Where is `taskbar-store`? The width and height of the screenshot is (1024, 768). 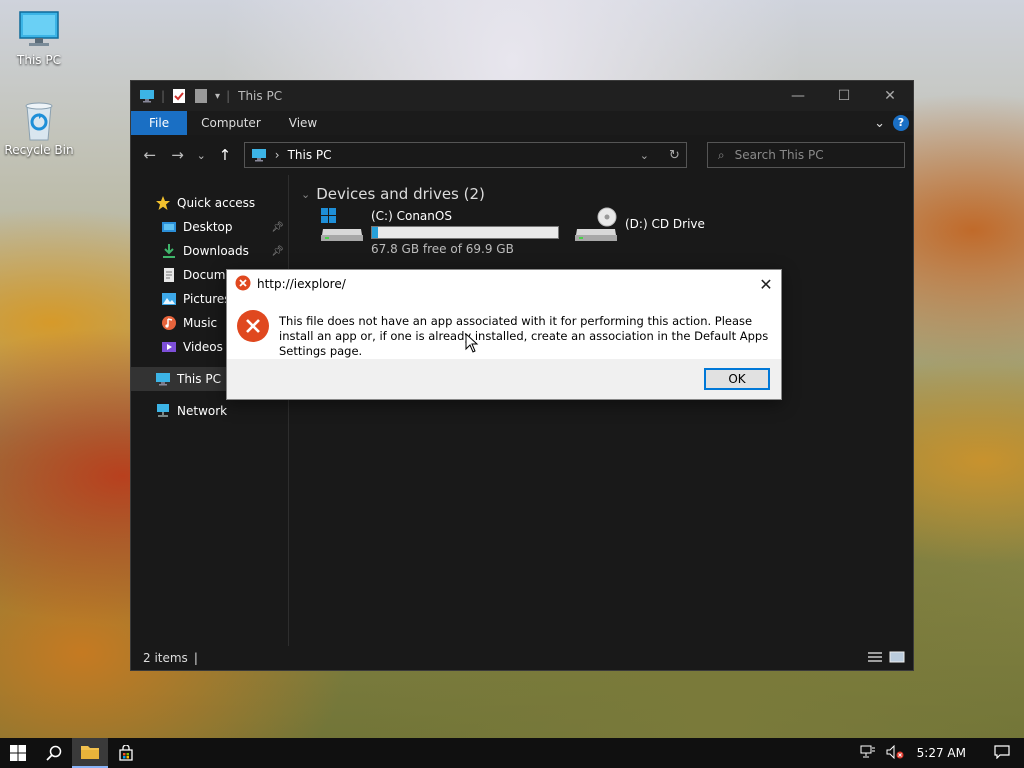 taskbar-store is located at coordinates (126, 753).